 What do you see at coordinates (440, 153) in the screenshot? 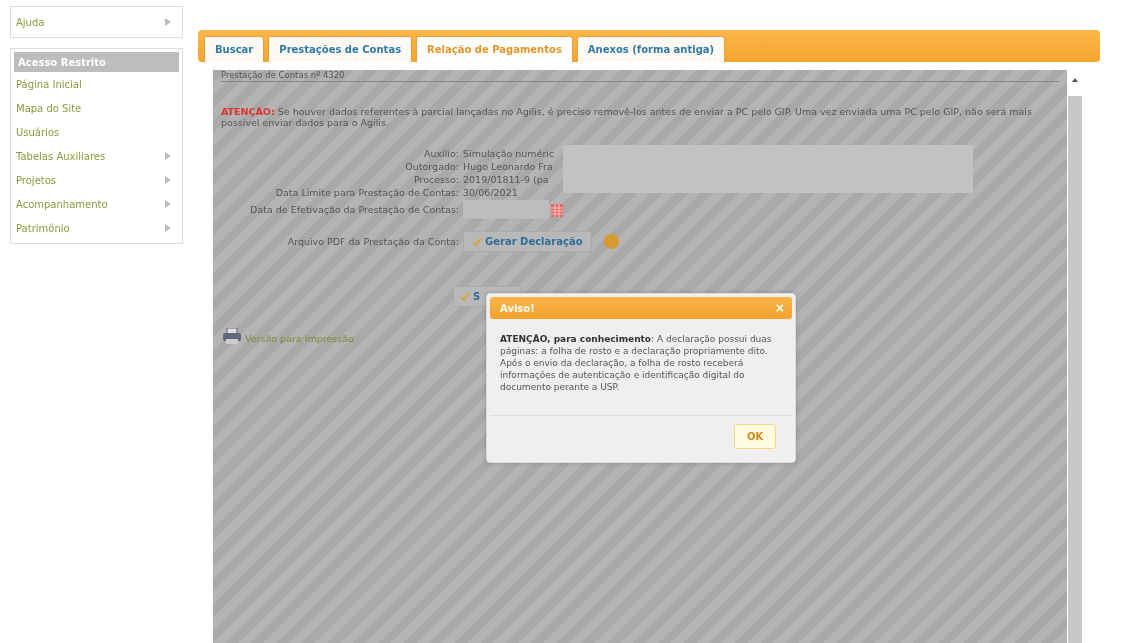
I see `field-label: Auxílio:` at bounding box center [440, 153].